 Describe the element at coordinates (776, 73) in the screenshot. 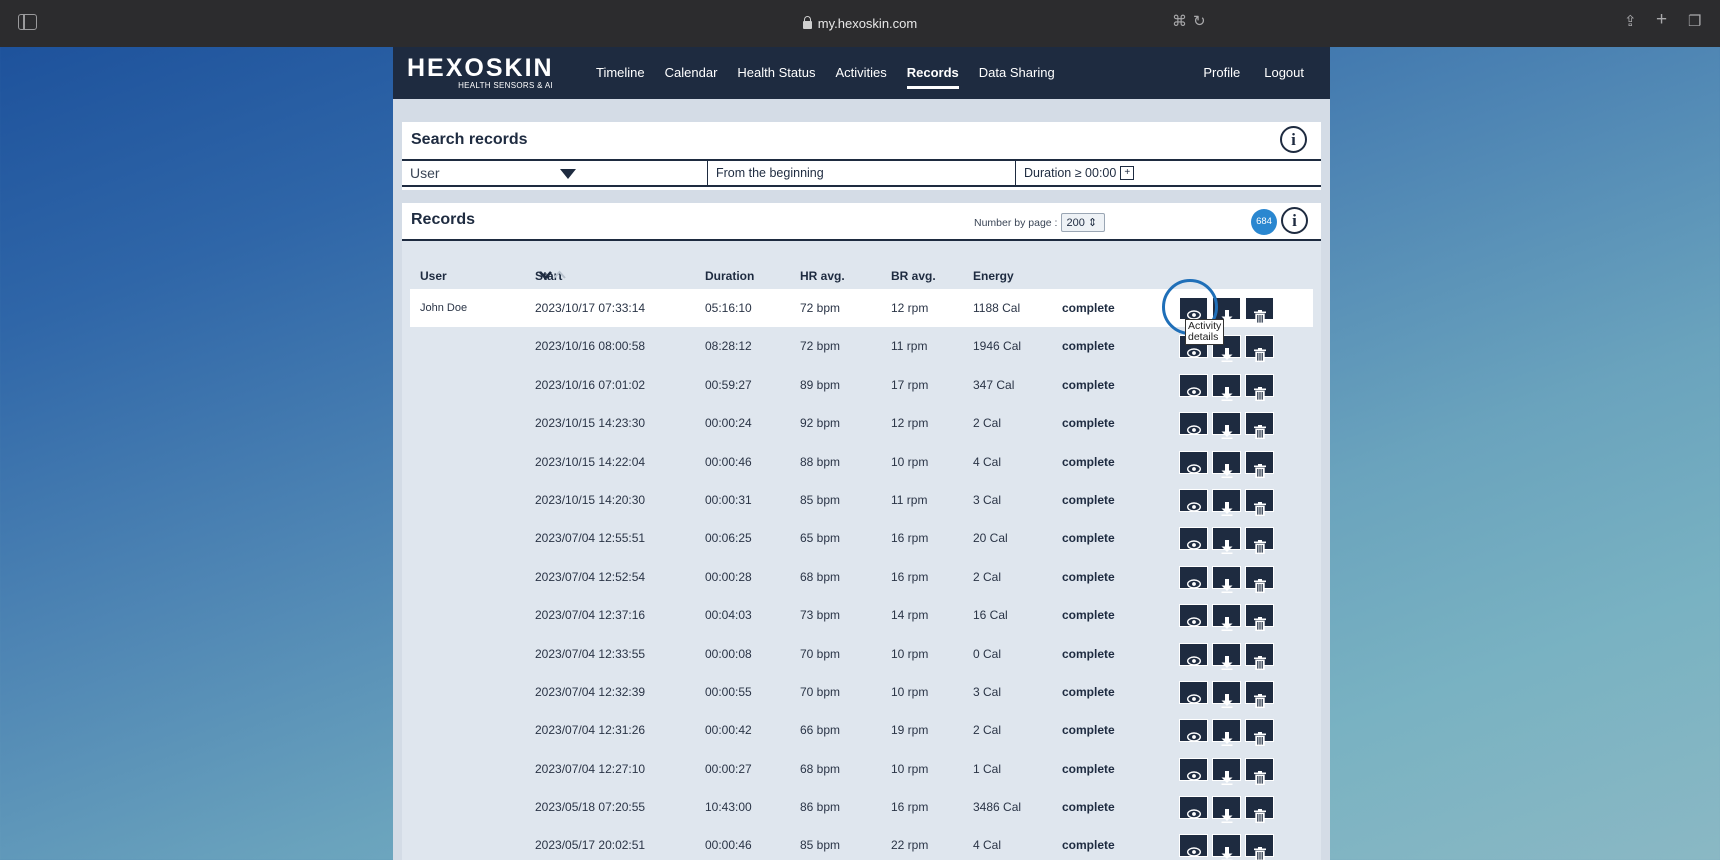

I see `nav-health-status: Health Status` at that location.